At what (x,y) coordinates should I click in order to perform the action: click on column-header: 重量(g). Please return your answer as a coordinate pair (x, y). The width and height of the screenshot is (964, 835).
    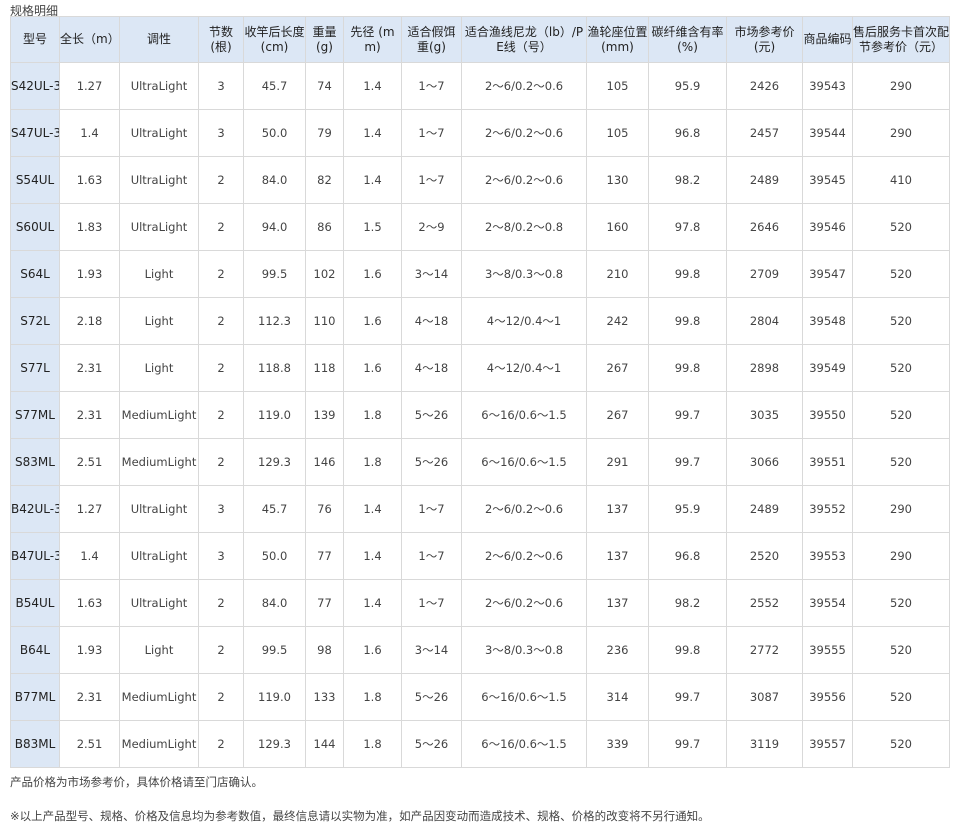
    Looking at the image, I should click on (324, 39).